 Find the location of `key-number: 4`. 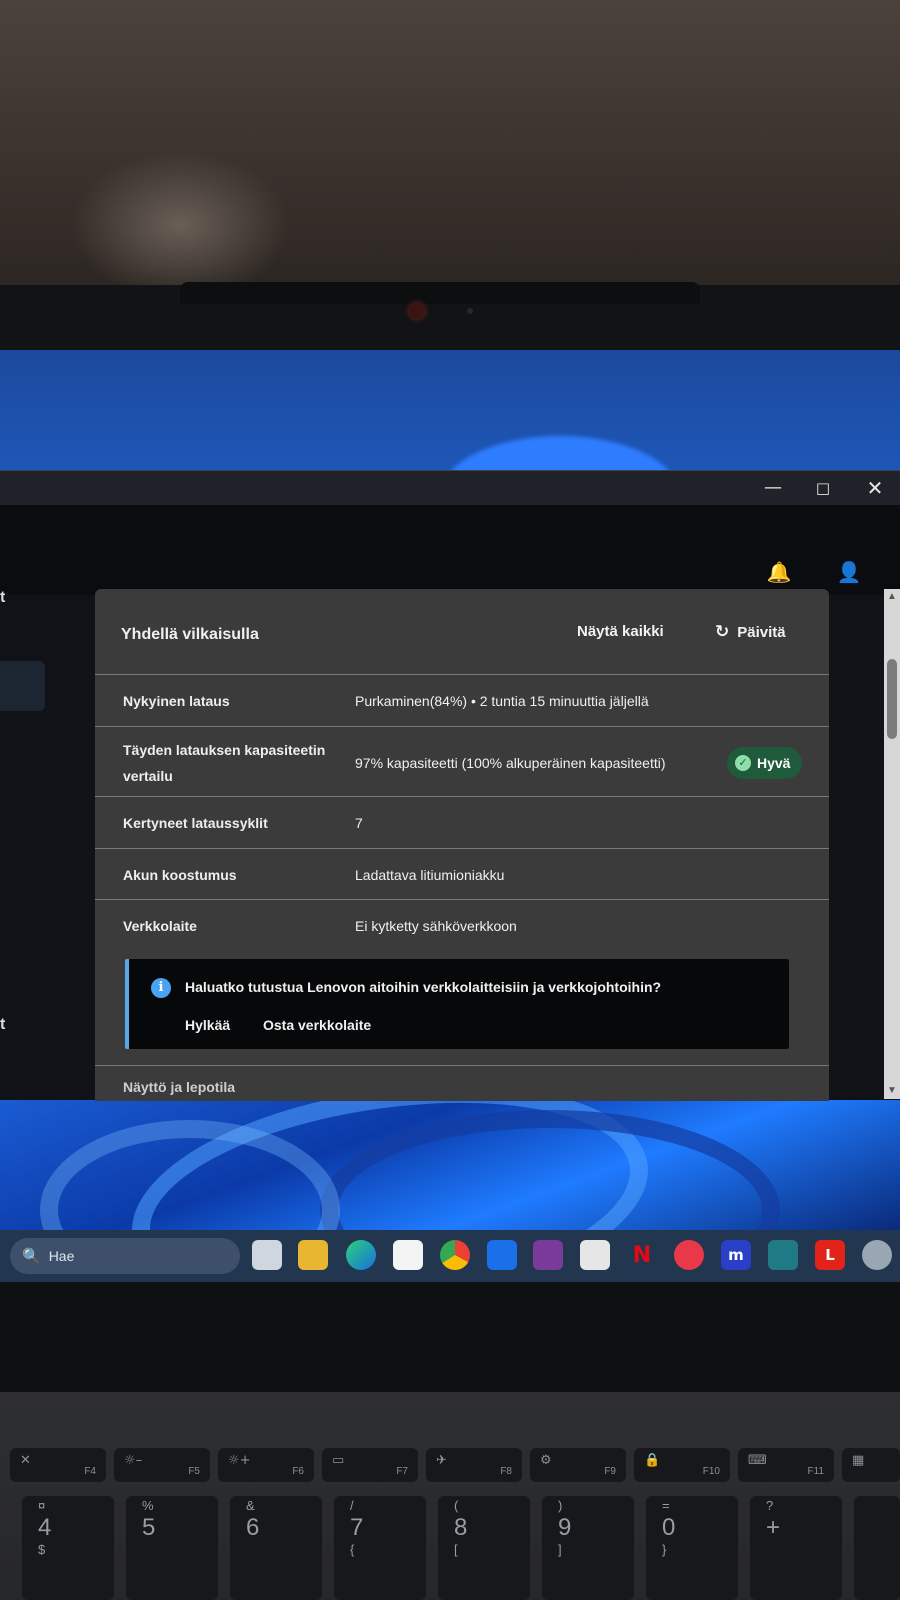

key-number: 4 is located at coordinates (45, 1527).